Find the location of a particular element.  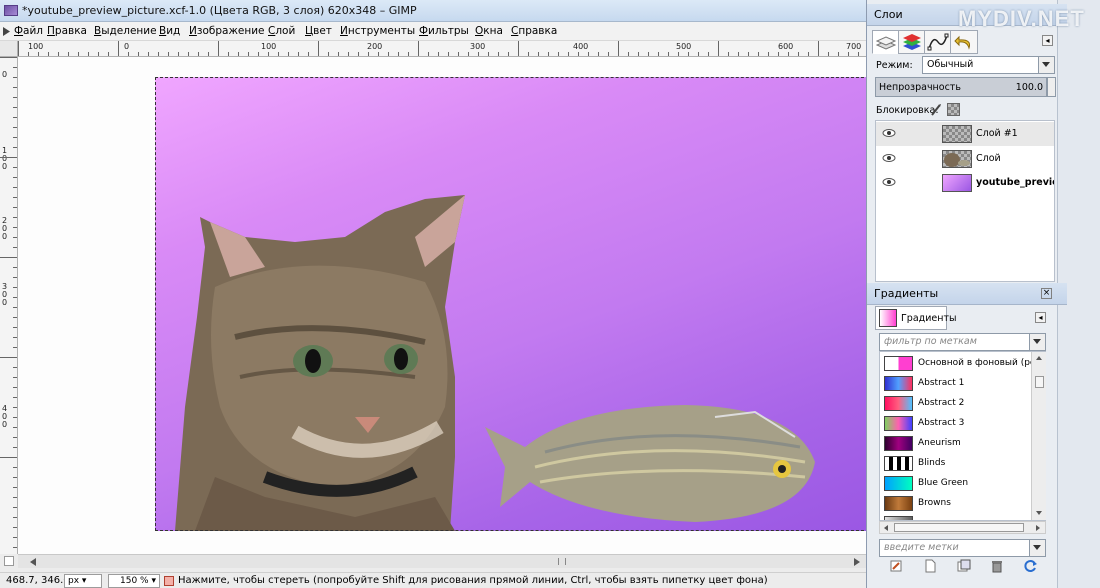

opacity-slider: Непрозрачность 100.0 is located at coordinates (961, 87).